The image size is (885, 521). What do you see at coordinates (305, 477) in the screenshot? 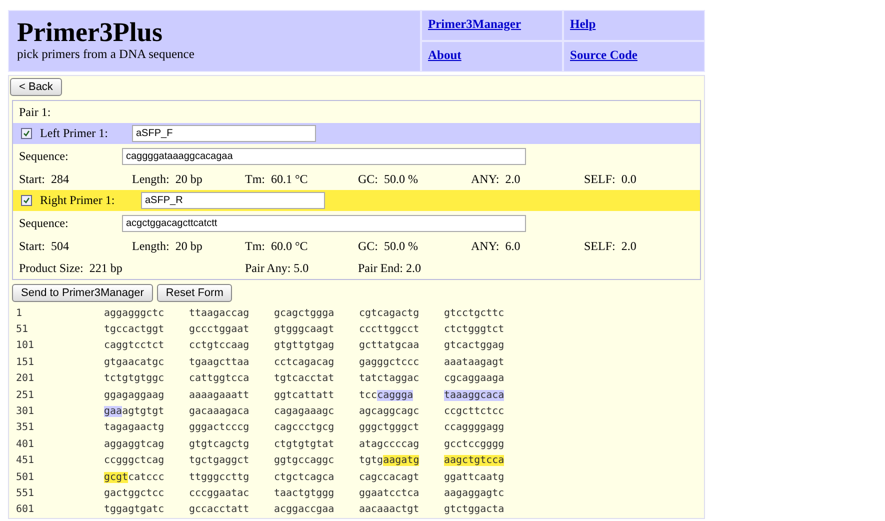
I see `sequence-text: ctgctcagca` at bounding box center [305, 477].